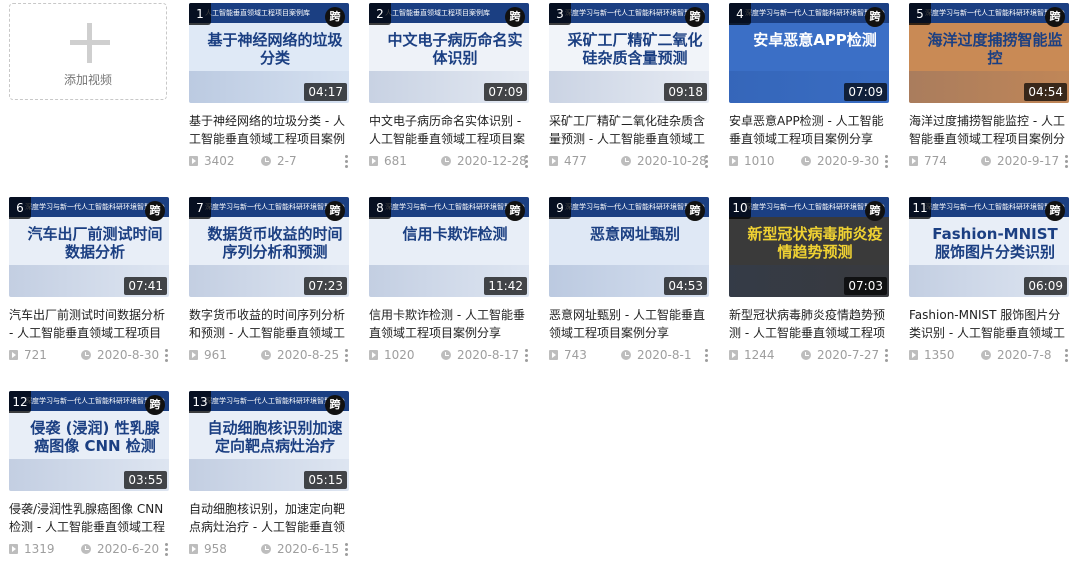 This screenshot has height=561, width=1082. Describe the element at coordinates (287, 161) in the screenshot. I see `upload-date: 2-7` at that location.